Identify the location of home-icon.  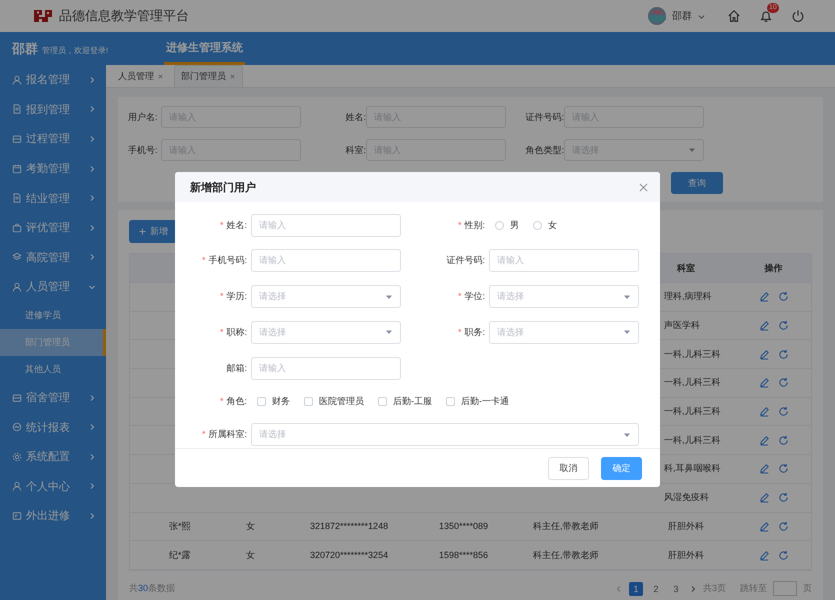
(734, 16).